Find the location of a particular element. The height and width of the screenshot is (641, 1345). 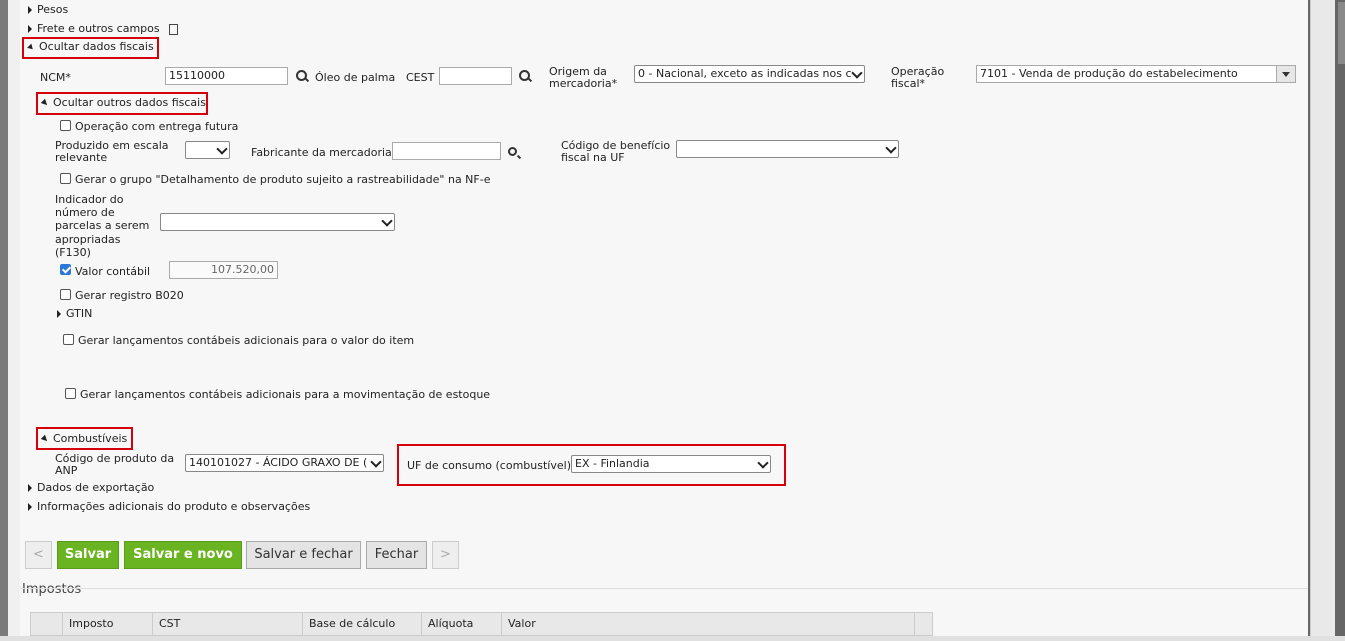

right-scrollbar is located at coordinates (1326, 320).